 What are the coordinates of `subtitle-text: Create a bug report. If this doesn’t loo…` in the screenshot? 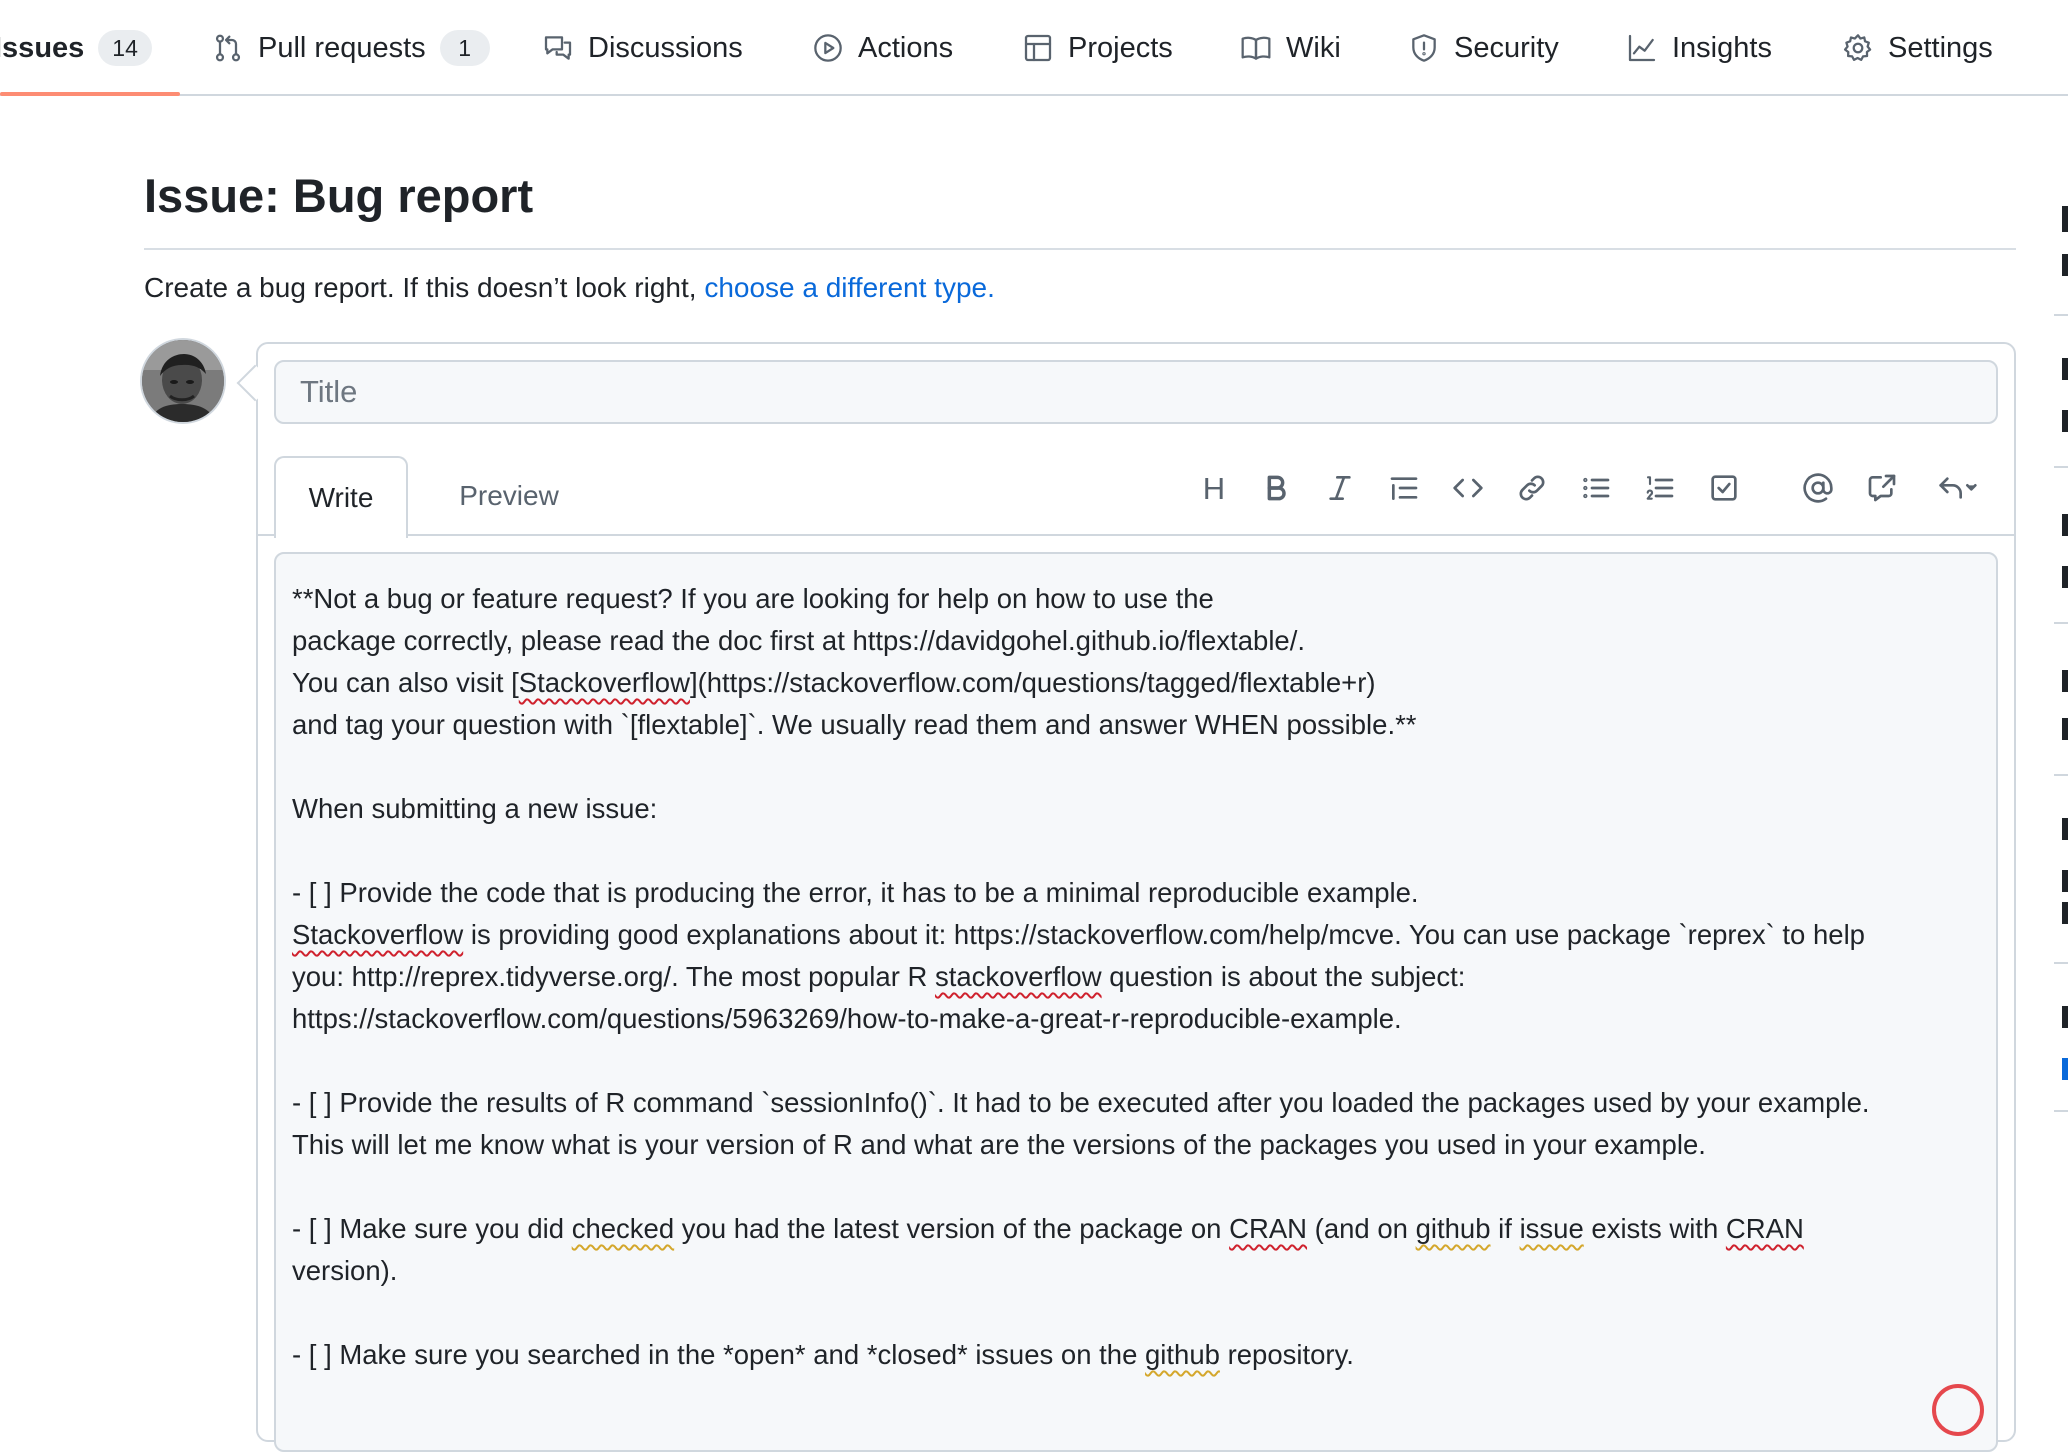 It's located at (420, 287).